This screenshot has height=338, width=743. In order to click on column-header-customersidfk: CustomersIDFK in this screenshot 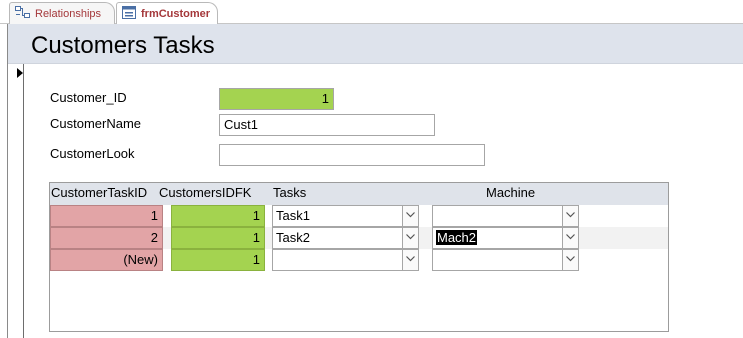, I will do `click(205, 192)`.